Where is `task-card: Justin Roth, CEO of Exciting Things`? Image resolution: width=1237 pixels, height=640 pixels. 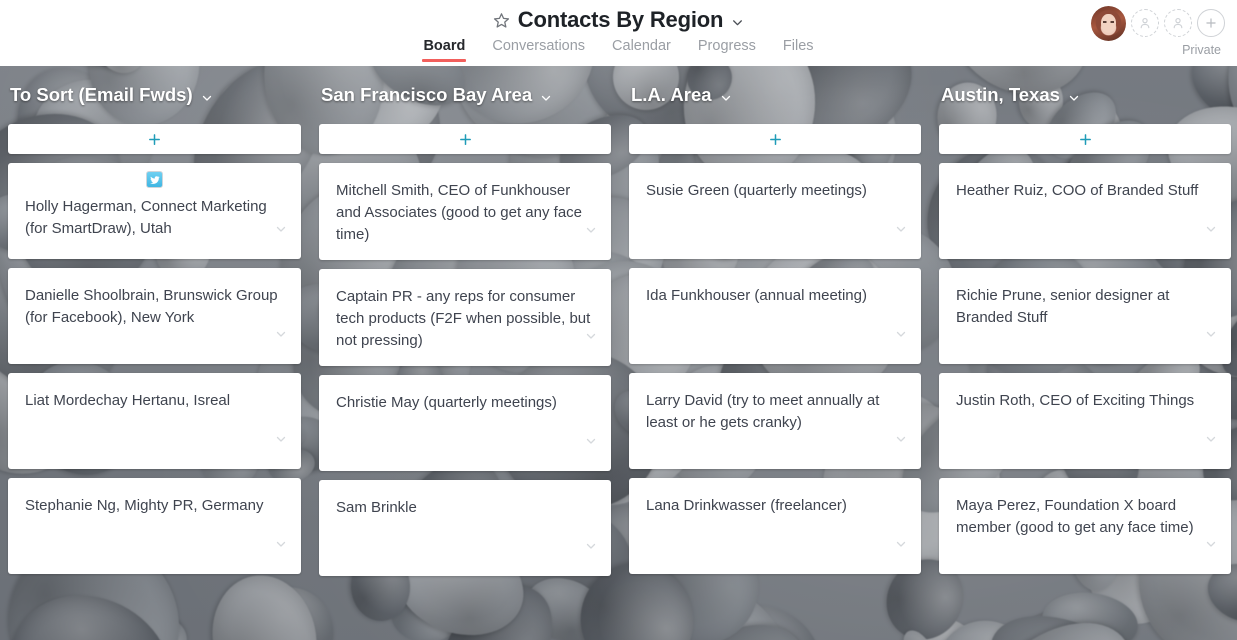 task-card: Justin Roth, CEO of Exciting Things is located at coordinates (1085, 421).